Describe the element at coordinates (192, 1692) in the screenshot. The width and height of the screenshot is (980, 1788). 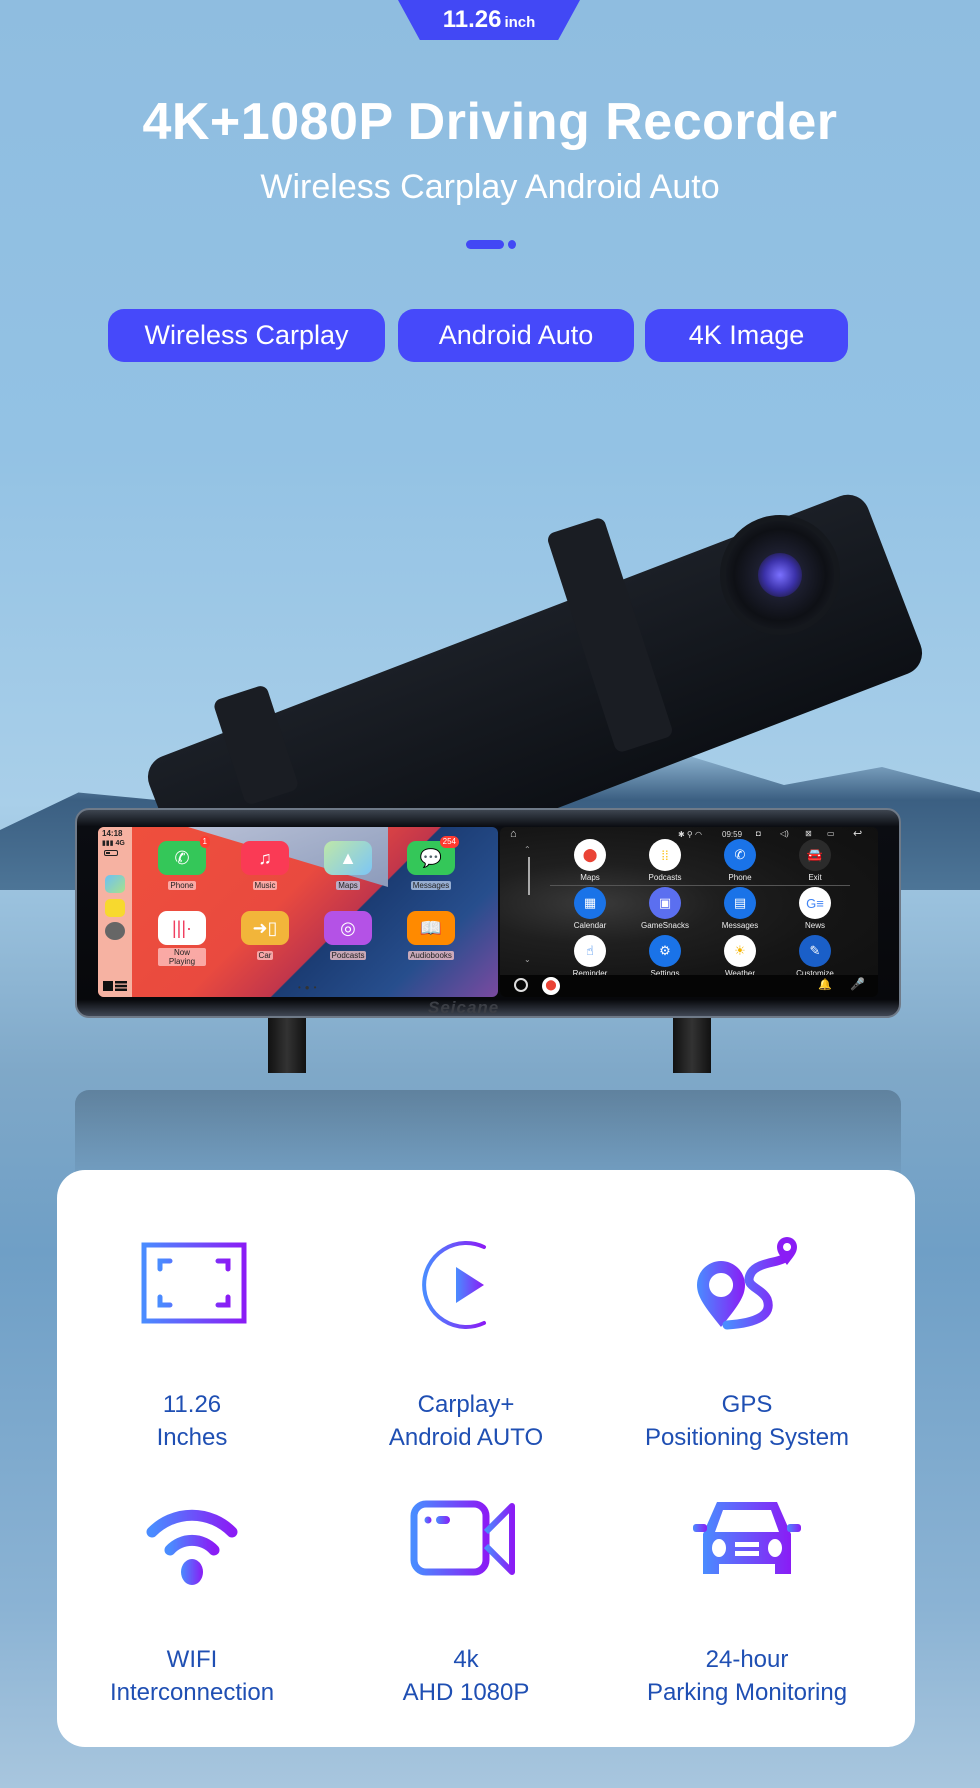
I see `feature-line2: Interconnection` at that location.